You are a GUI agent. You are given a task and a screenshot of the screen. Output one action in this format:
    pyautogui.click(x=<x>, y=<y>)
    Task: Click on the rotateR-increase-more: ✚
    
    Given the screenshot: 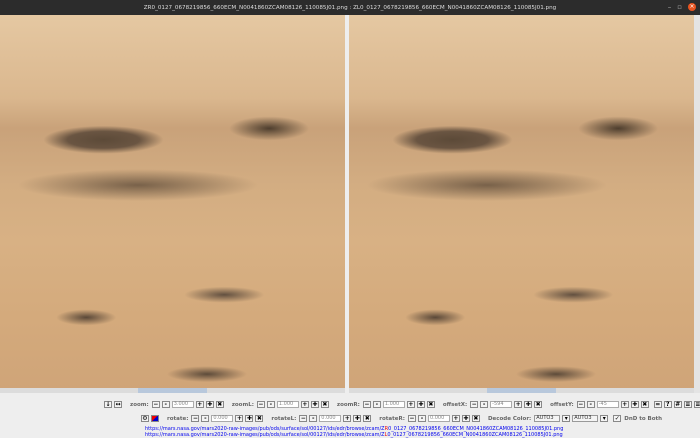 What is the action you would take?
    pyautogui.click(x=465, y=418)
    